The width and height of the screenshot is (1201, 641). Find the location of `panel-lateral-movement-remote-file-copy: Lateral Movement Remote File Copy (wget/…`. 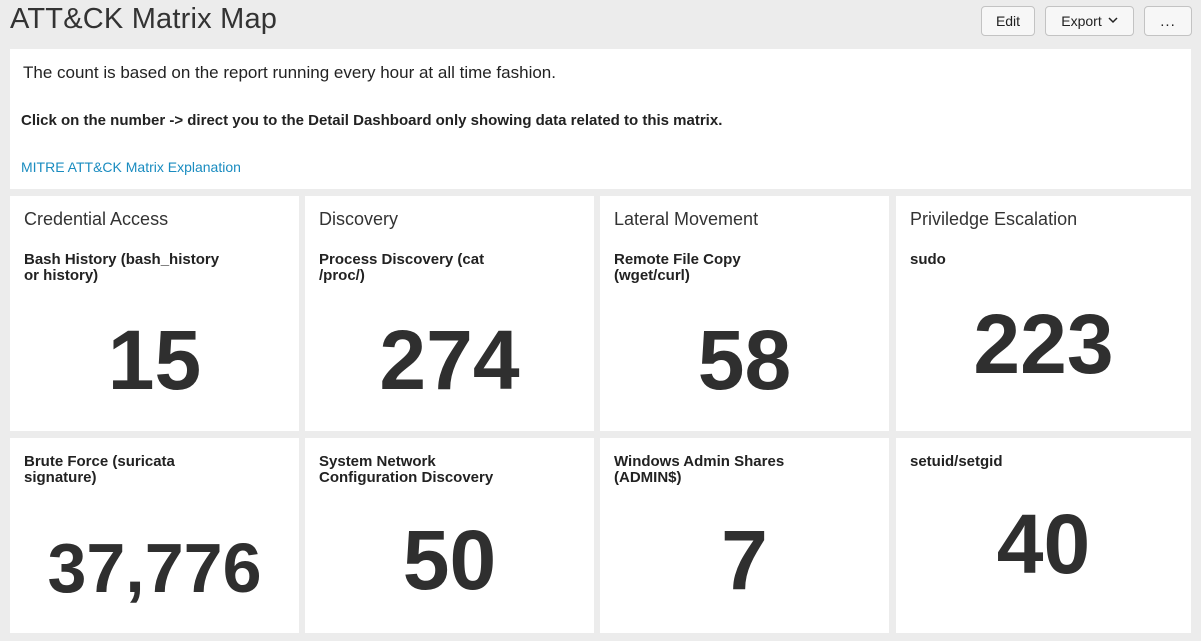

panel-lateral-movement-remote-file-copy: Lateral Movement Remote File Copy (wget/… is located at coordinates (744, 313).